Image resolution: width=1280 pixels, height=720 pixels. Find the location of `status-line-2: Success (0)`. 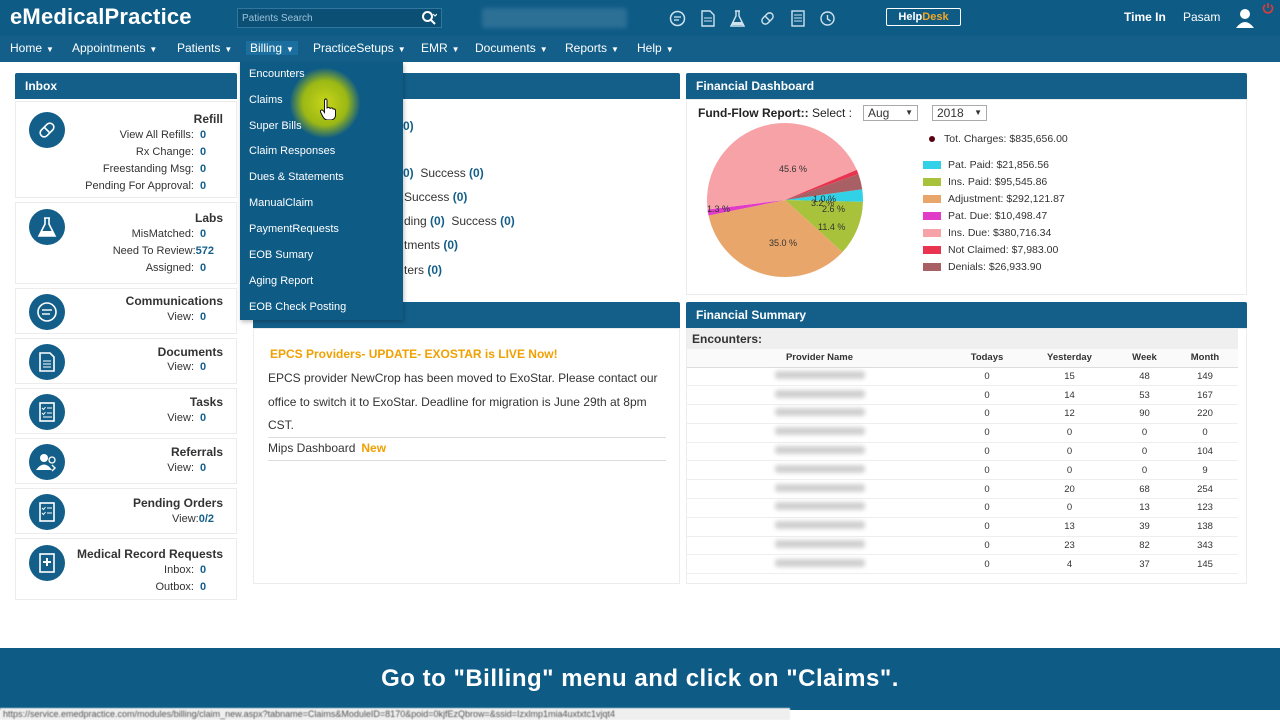

status-line-2: Success (0) is located at coordinates (435, 197).